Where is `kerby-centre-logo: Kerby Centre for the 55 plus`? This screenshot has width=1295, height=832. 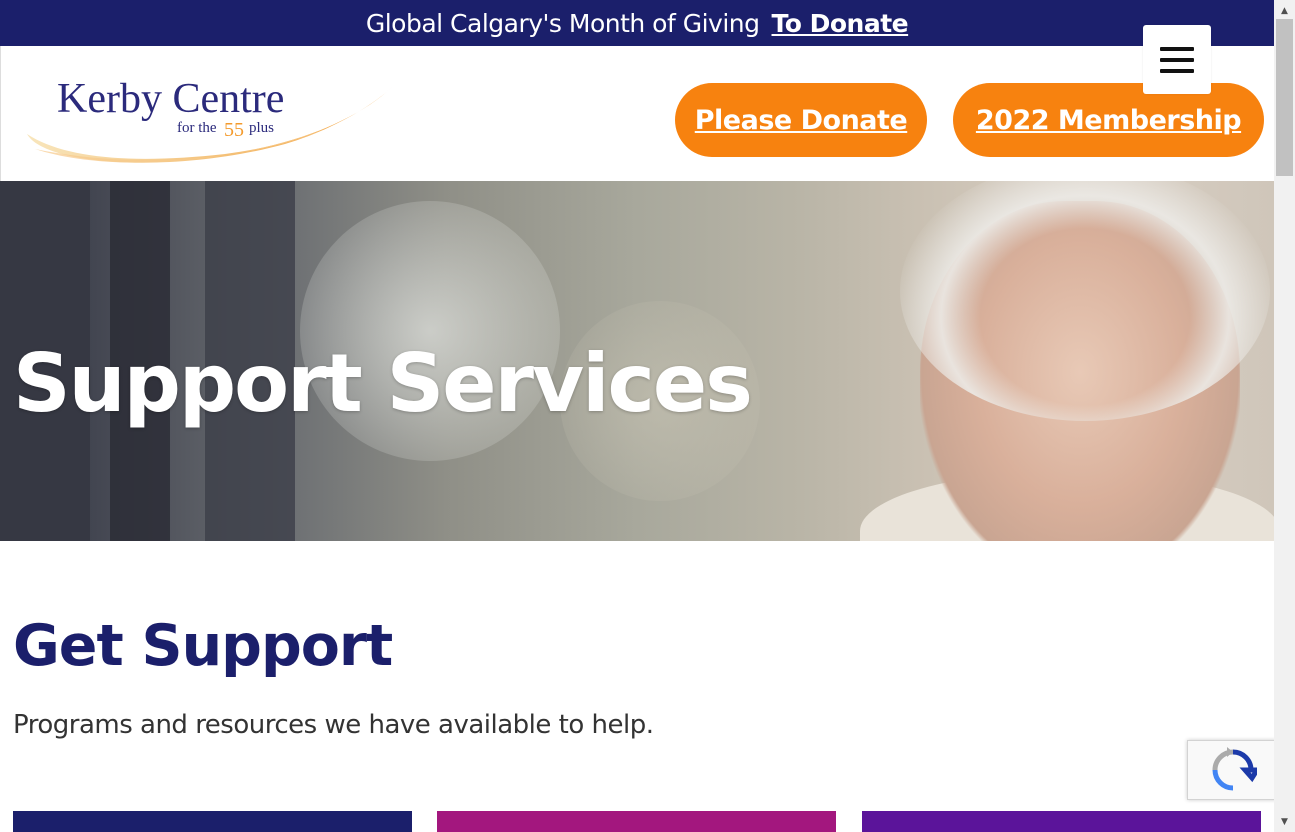 kerby-centre-logo: Kerby Centre for the 55 plus is located at coordinates (210, 123).